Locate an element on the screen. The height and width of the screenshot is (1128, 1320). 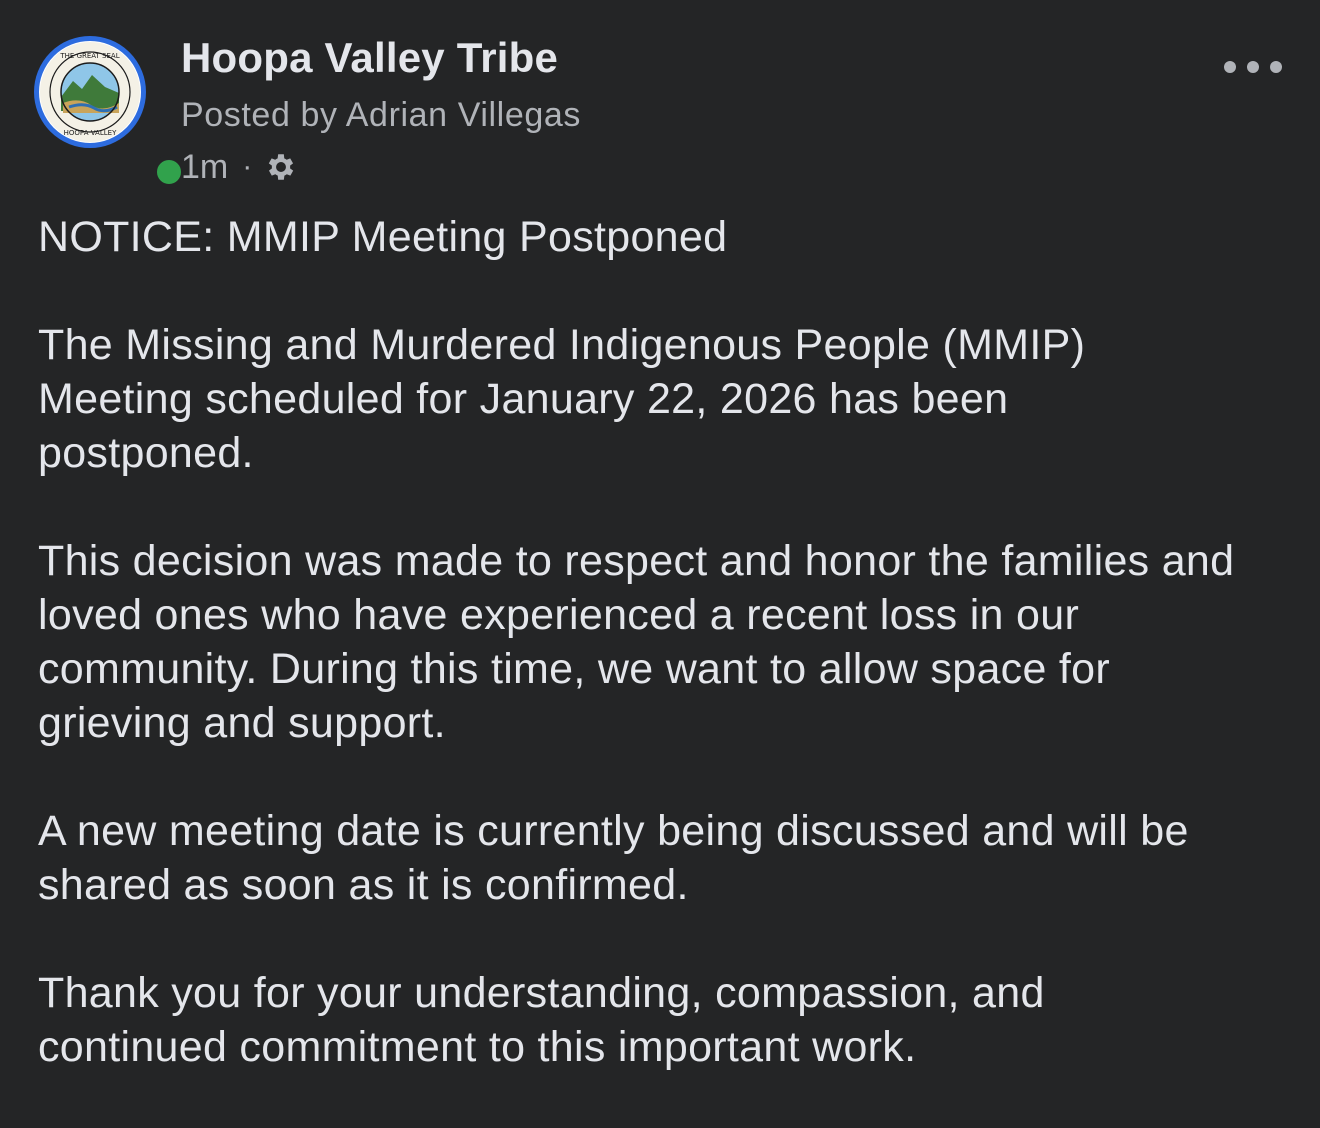
avatar: THE GREAT SEAL HOOPA VALLEY is located at coordinates (110, 112).